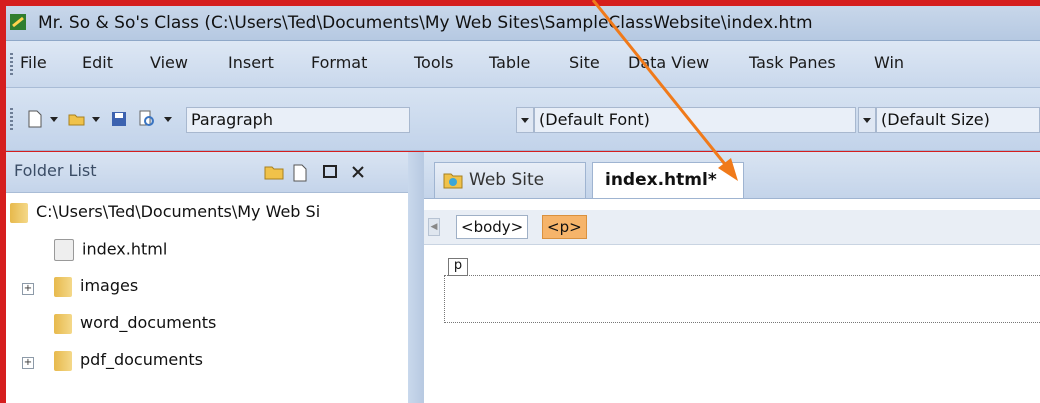 This screenshot has width=1040, height=403. I want to click on style-dropdown-button, so click(525, 120).